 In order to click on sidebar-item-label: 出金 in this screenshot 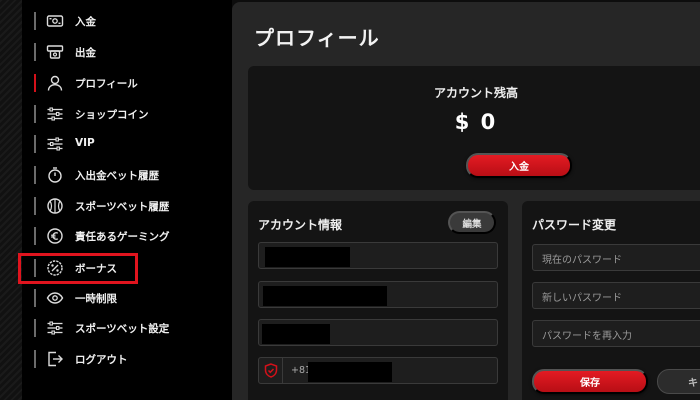, I will do `click(85, 53)`.